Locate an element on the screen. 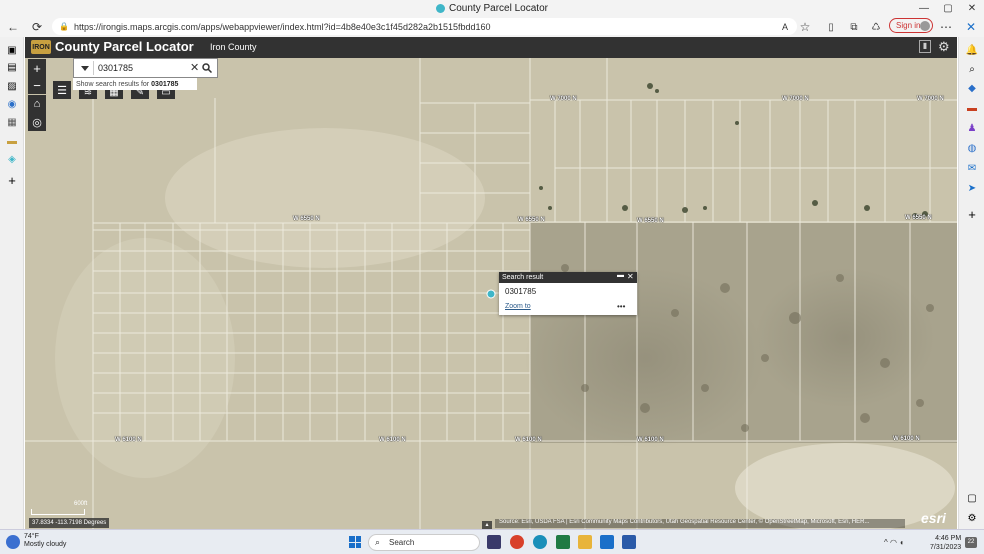 This screenshot has height=554, width=984. zoom-out-button: − is located at coordinates (37, 85).